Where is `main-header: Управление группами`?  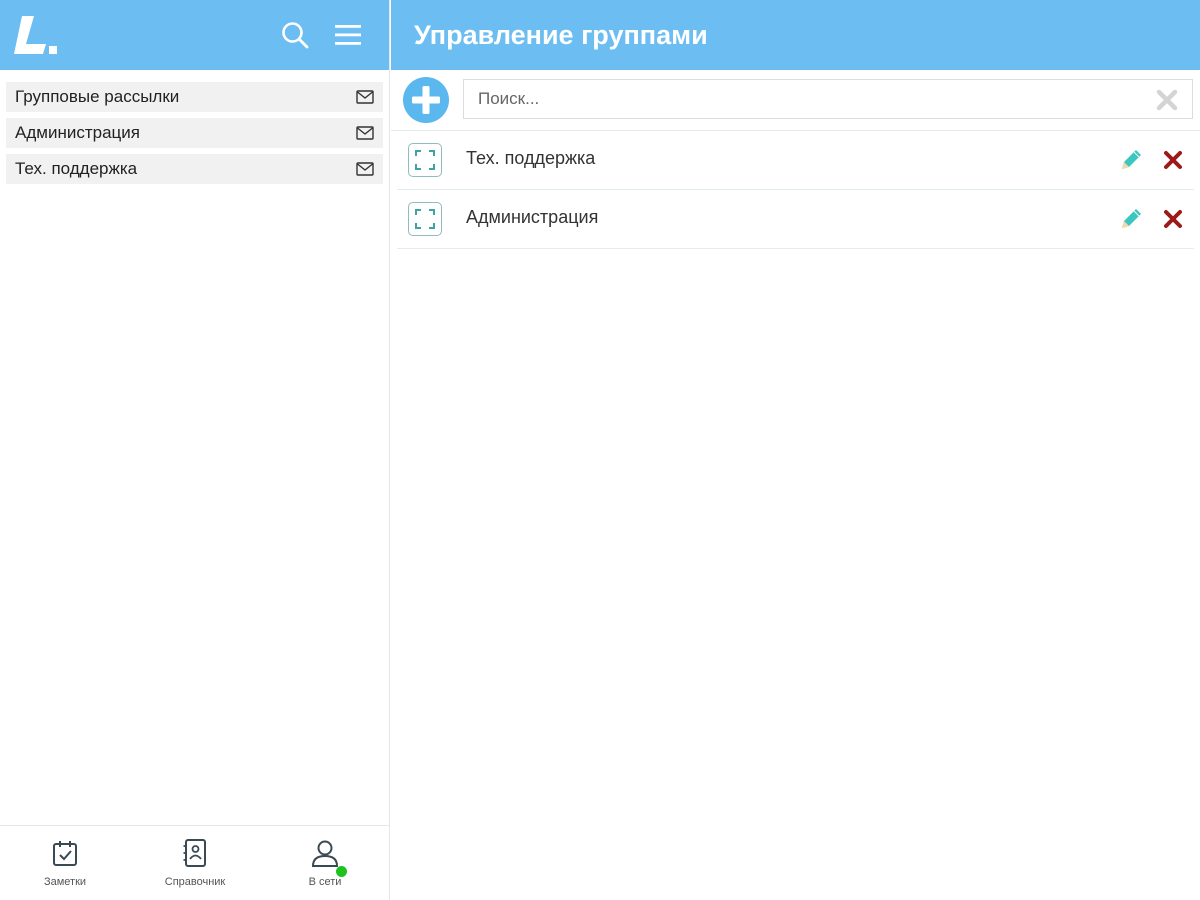 main-header: Управление группами is located at coordinates (795, 35).